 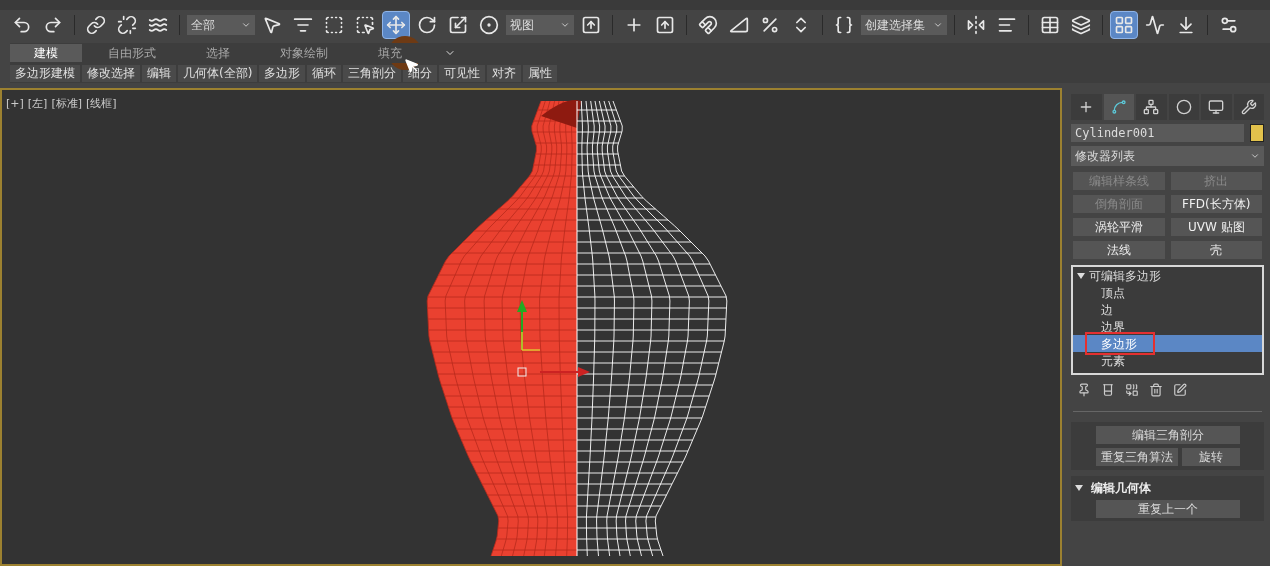 I want to click on circle-icon, so click(x=1183, y=107).